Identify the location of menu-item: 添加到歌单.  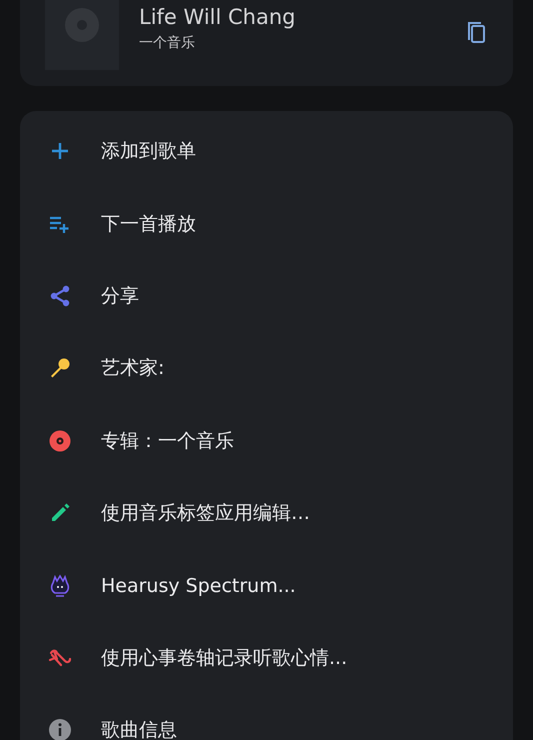
(148, 151).